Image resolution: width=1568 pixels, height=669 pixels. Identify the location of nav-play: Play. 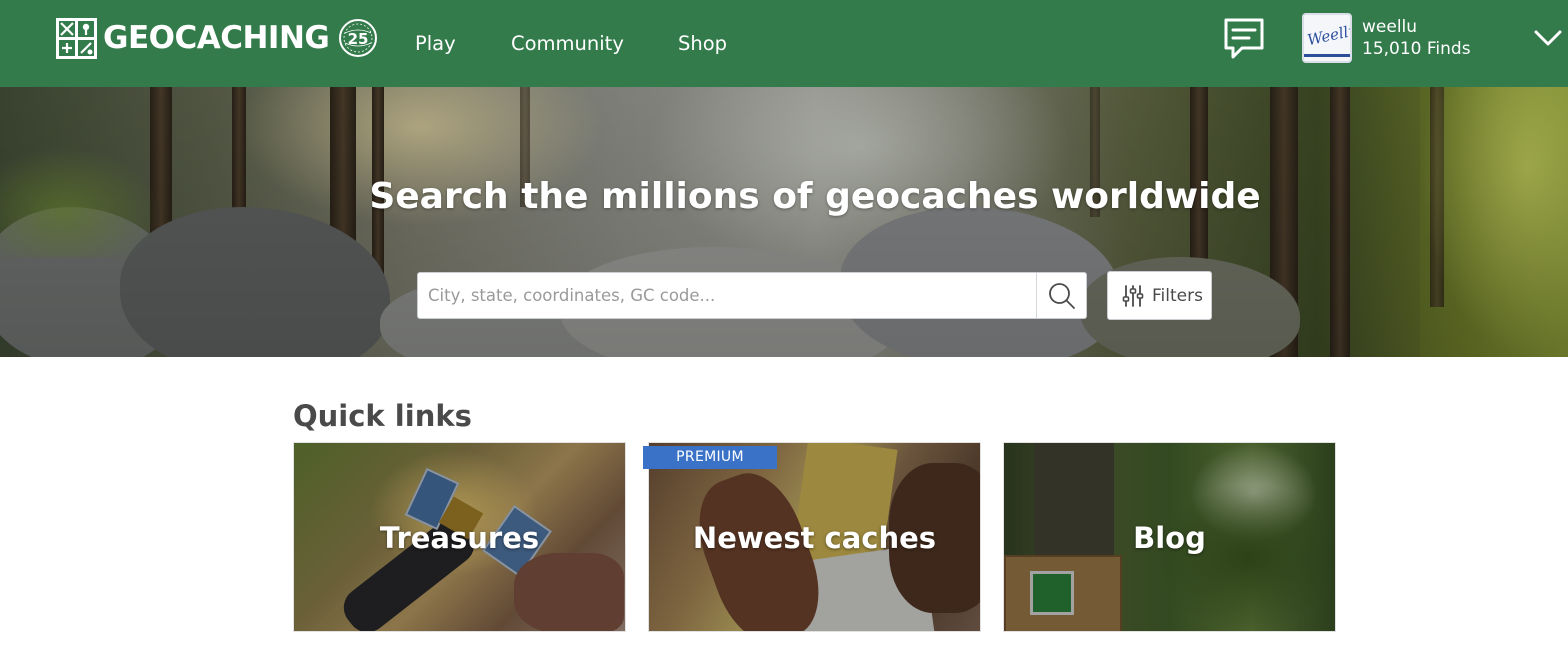
(435, 43).